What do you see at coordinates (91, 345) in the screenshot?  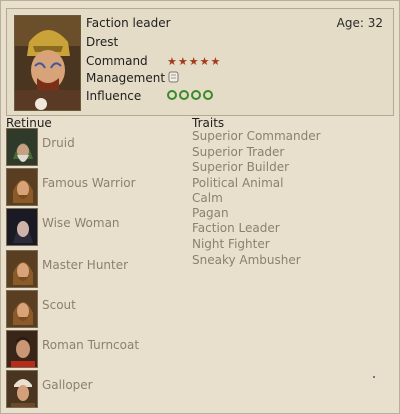 I see `retinue-item-label: Roman Turncoat` at bounding box center [91, 345].